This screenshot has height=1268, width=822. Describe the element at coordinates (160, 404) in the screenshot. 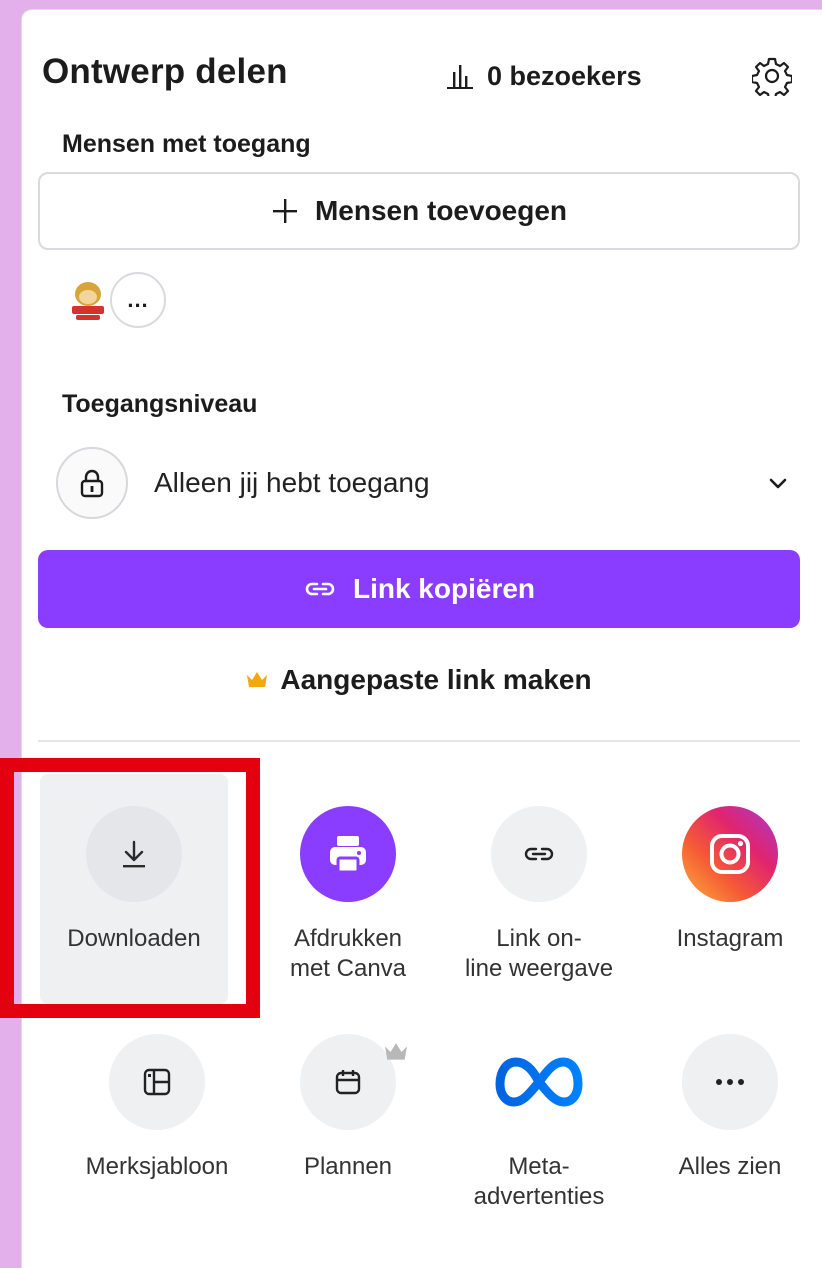

I see `access-level-label: Toegangsniveau` at that location.